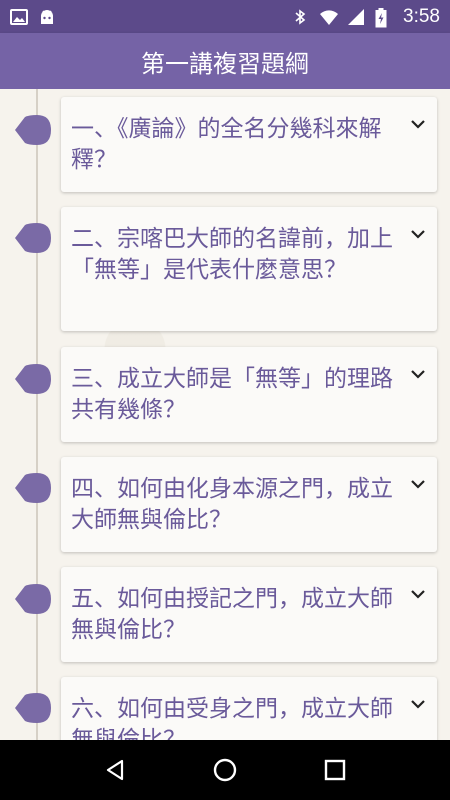 The width and height of the screenshot is (450, 800). What do you see at coordinates (225, 16) in the screenshot?
I see `status-bar: 3:58` at bounding box center [225, 16].